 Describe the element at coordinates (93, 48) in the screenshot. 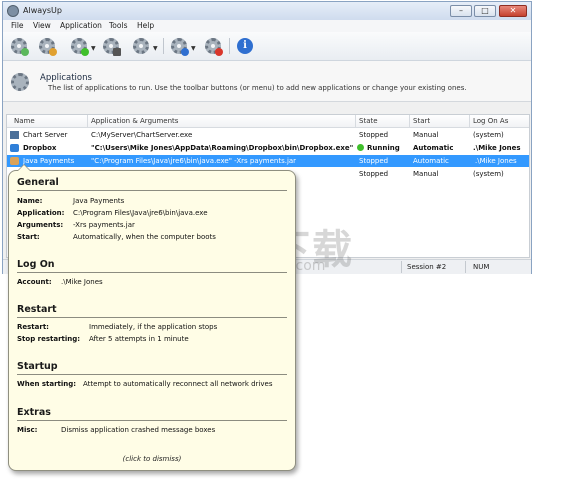

I see `start-dropdown-icon: ▼` at that location.